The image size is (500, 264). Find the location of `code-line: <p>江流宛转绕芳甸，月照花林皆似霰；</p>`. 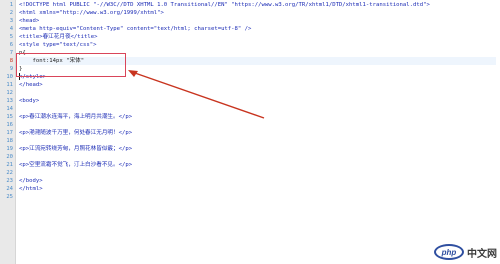

code-line: <p>江流宛转绕芳甸，月照花林皆似霰；</p> is located at coordinates (257, 149).